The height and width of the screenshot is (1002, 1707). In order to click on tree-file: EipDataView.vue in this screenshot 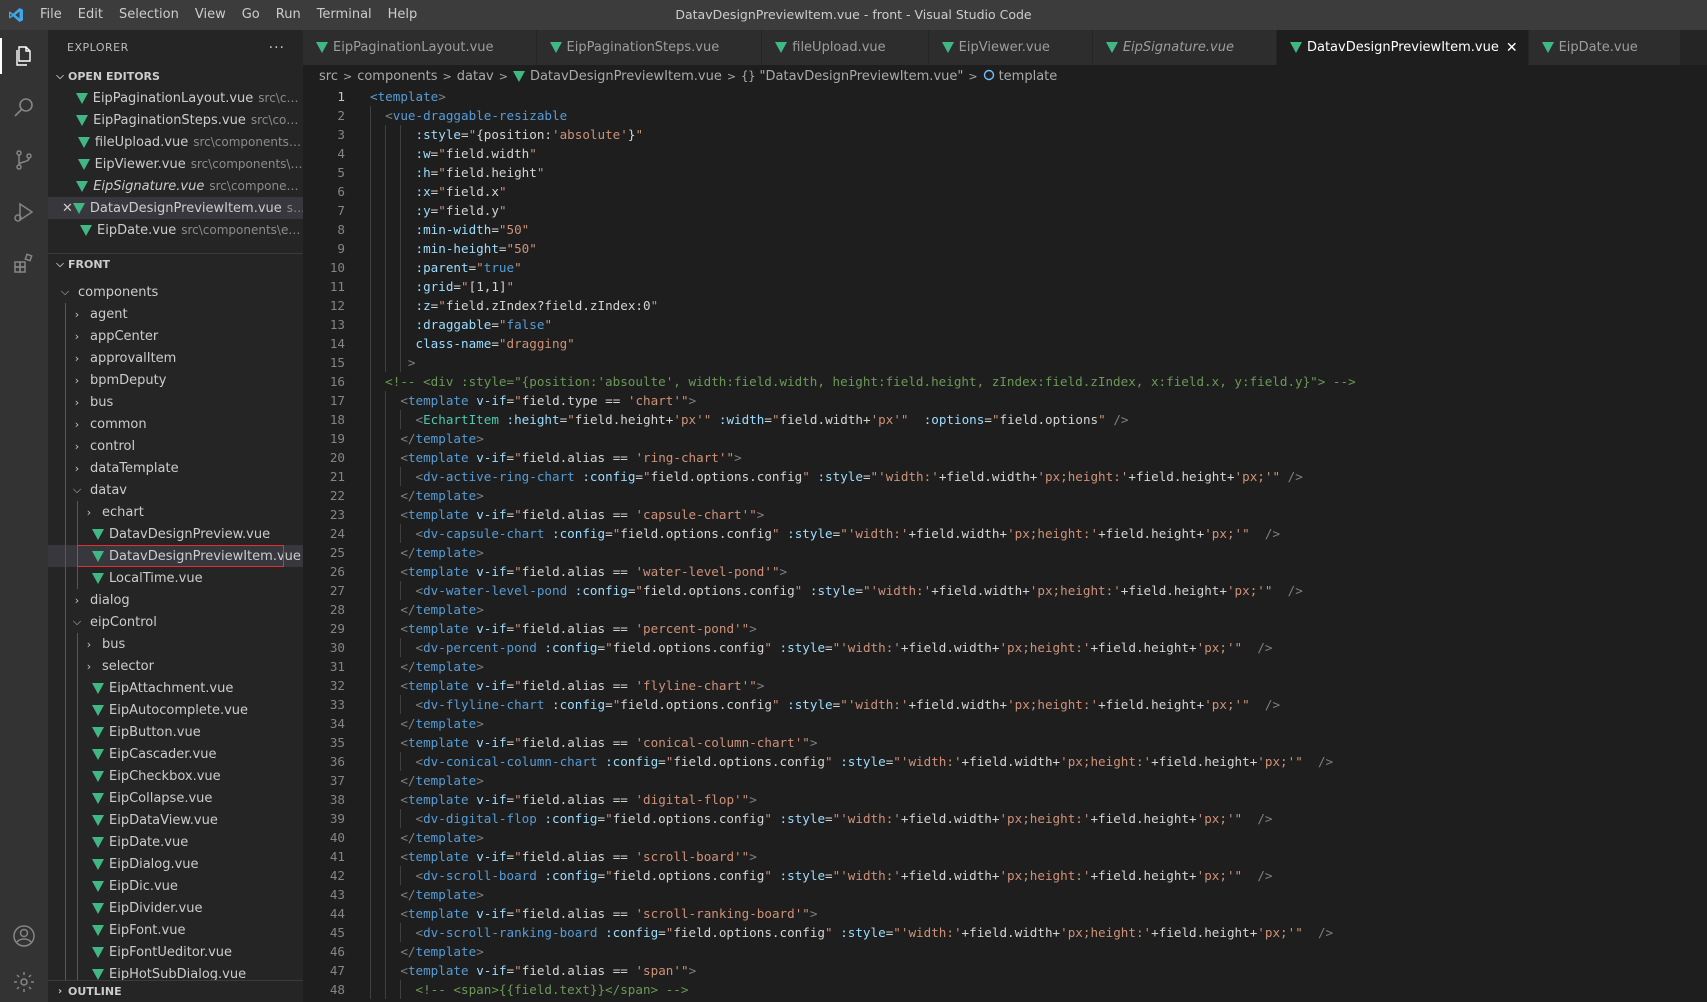, I will do `click(175, 820)`.